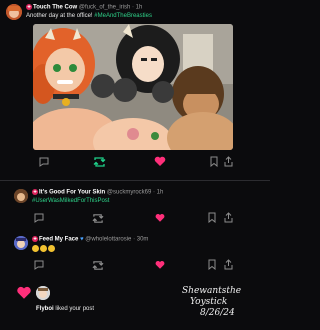  Describe the element at coordinates (209, 302) in the screenshot. I see `signature-line-2: Yoystick` at that location.